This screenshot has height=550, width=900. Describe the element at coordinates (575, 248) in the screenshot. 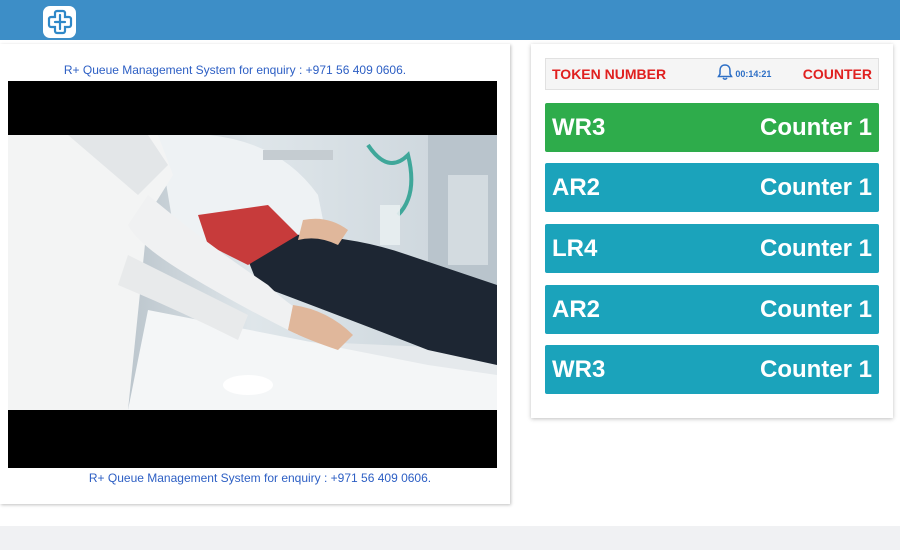

I see `token-number: LR4` at that location.